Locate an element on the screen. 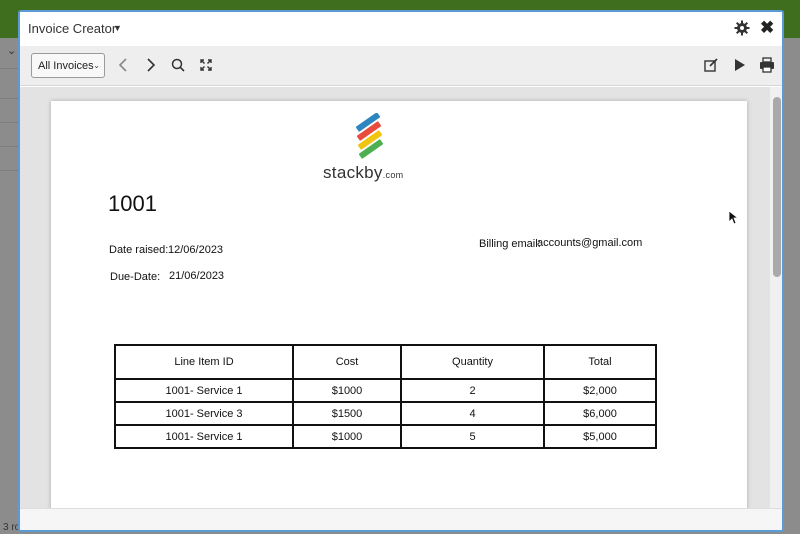 This screenshot has height=534, width=800. billing-email-value: accounts@gmail.com is located at coordinates (590, 243).